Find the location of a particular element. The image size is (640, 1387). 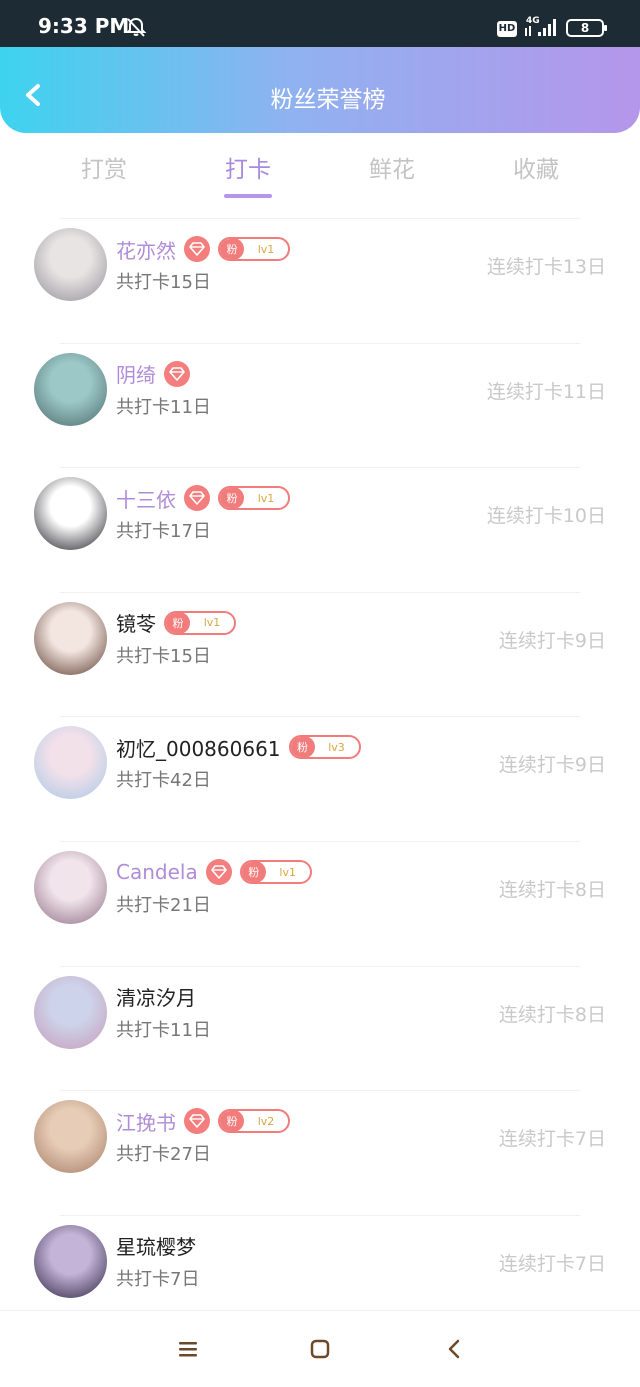

page-title: 粉丝荣誉榜 is located at coordinates (328, 100).